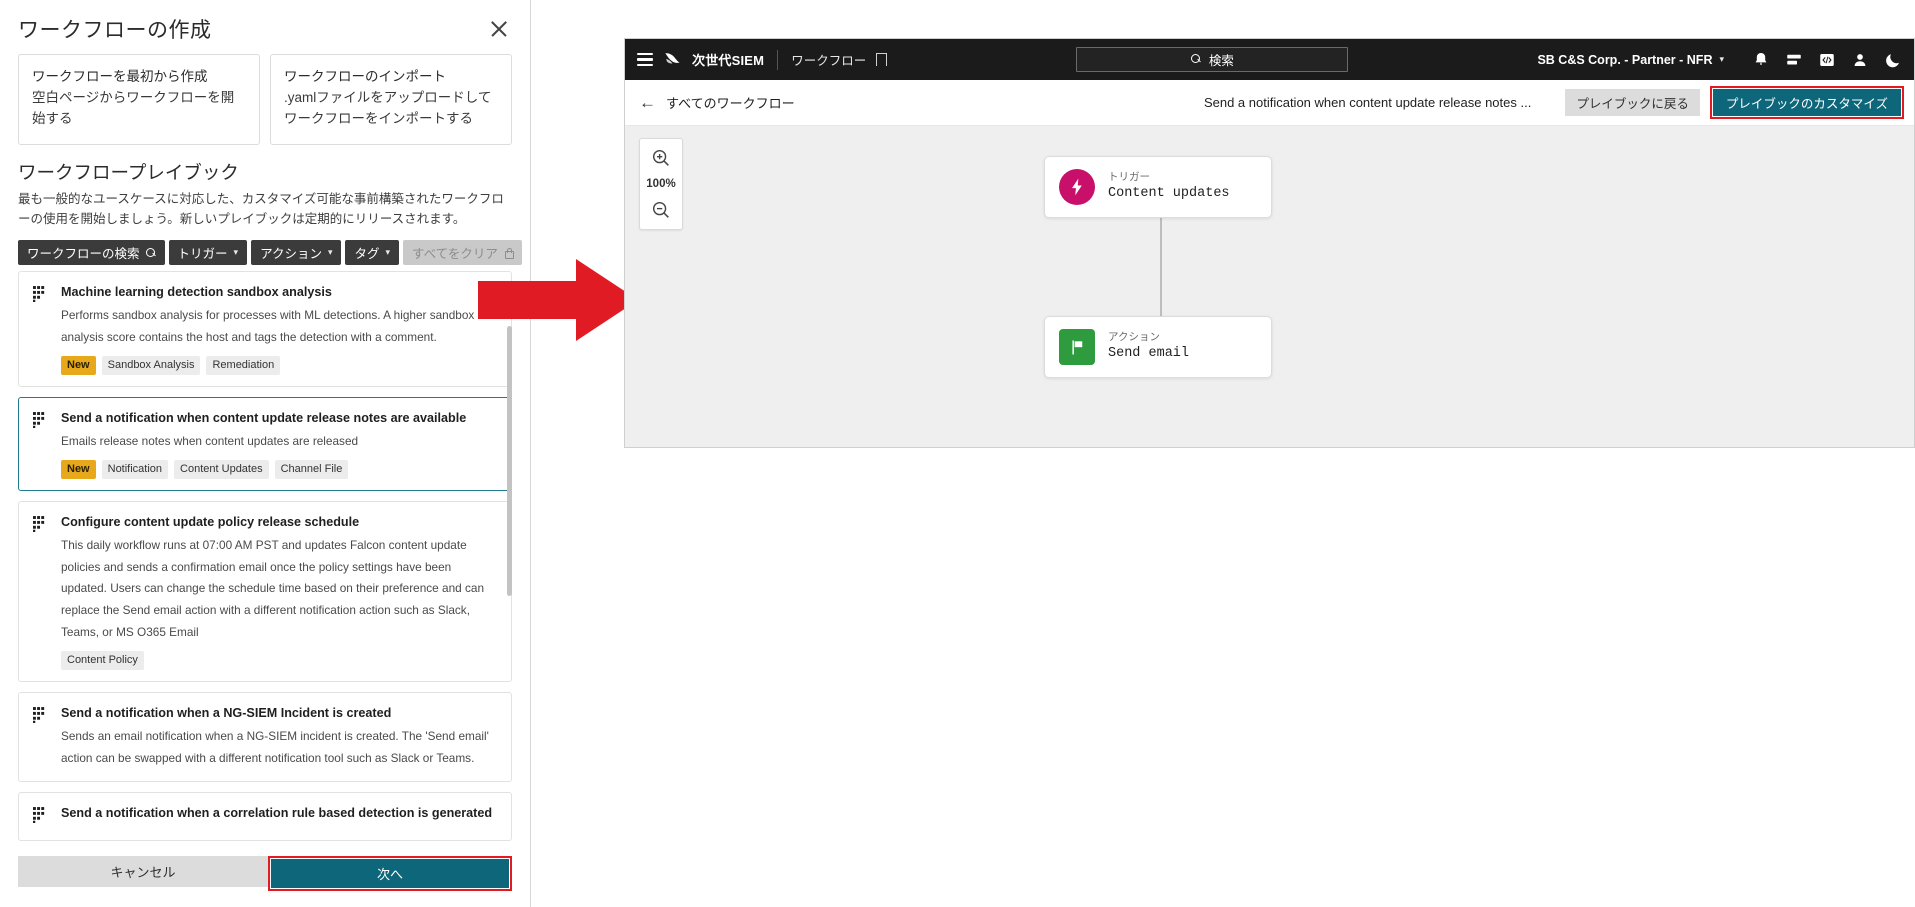 Image resolution: width=1915 pixels, height=907 pixels. Describe the element at coordinates (311, 469) in the screenshot. I see `tag-chip: Channel File` at that location.